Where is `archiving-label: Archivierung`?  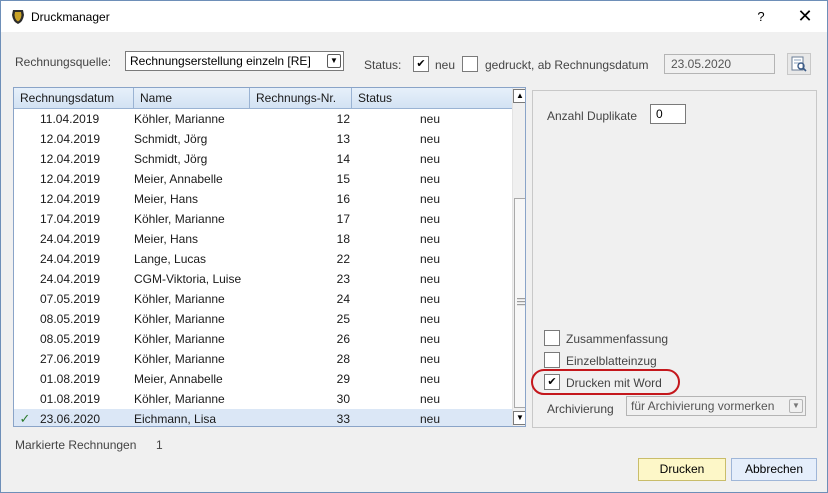 archiving-label: Archivierung is located at coordinates (580, 409).